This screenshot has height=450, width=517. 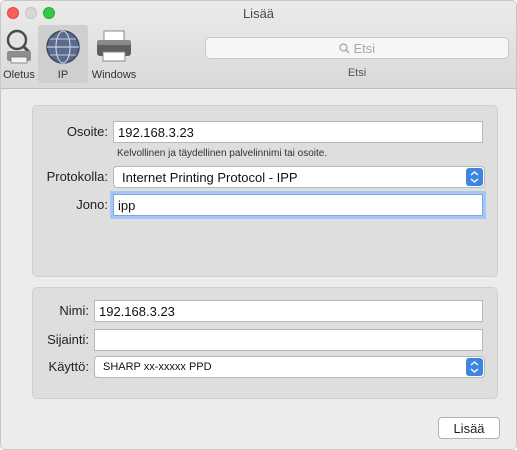 What do you see at coordinates (68, 366) in the screenshot?
I see `use-label: Käyttö:` at bounding box center [68, 366].